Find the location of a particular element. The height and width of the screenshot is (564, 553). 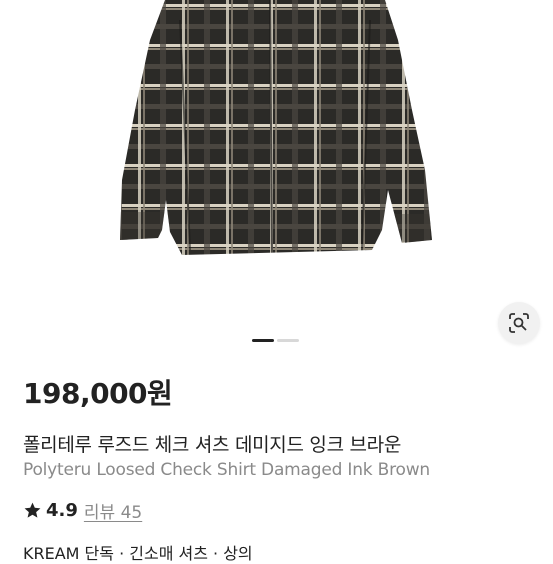

product-title-korean: 폴리테루 루즈드 체크 셔츠 데미지드 잉크 브라운 is located at coordinates (212, 445).